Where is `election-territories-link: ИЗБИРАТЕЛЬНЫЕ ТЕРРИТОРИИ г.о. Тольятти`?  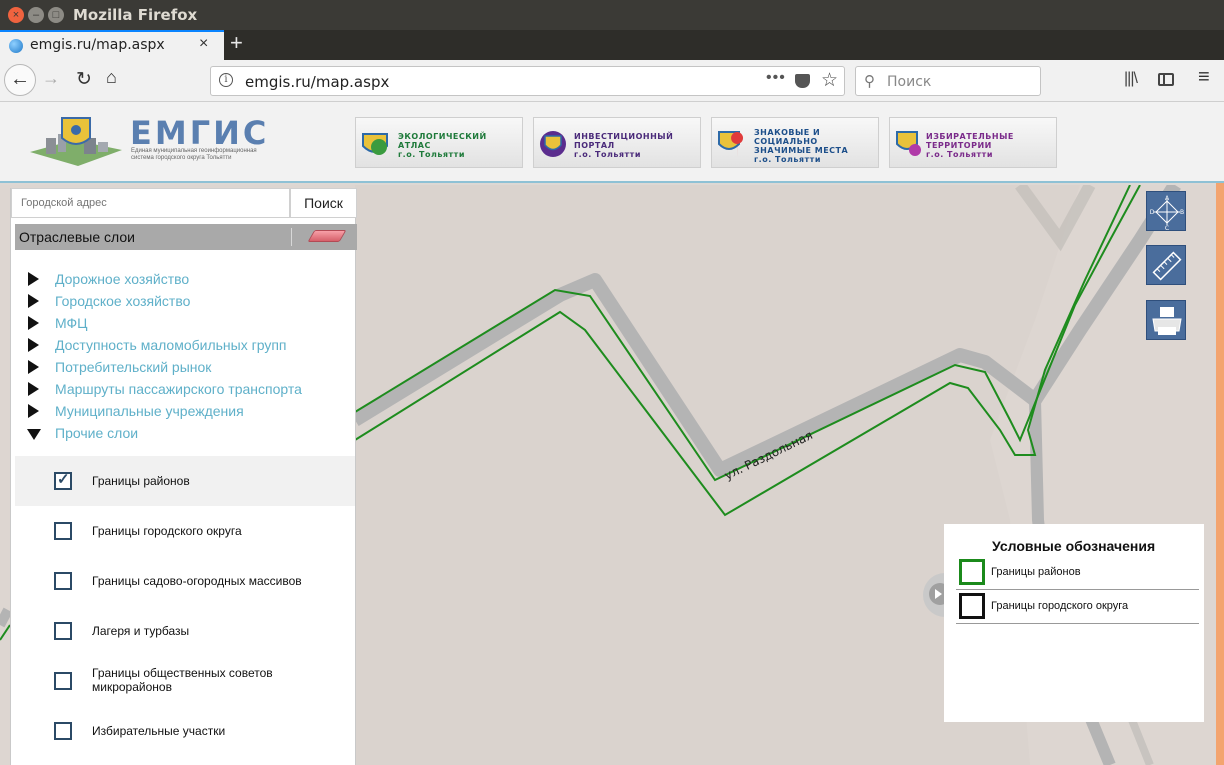 election-territories-link: ИЗБИРАТЕЛЬНЫЕ ТЕРРИТОРИИ г.о. Тольятти is located at coordinates (973, 142).